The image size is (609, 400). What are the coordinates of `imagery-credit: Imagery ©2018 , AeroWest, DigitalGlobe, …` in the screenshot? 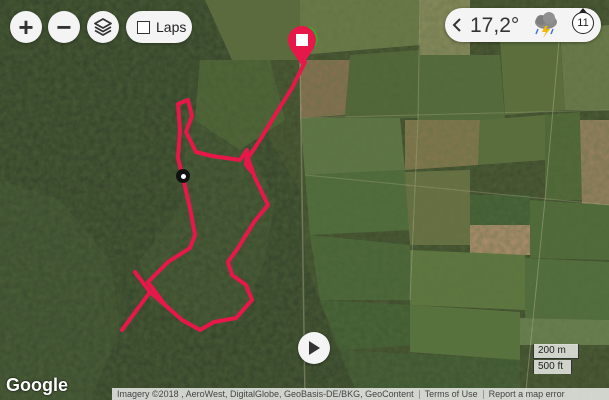 It's located at (265, 394).